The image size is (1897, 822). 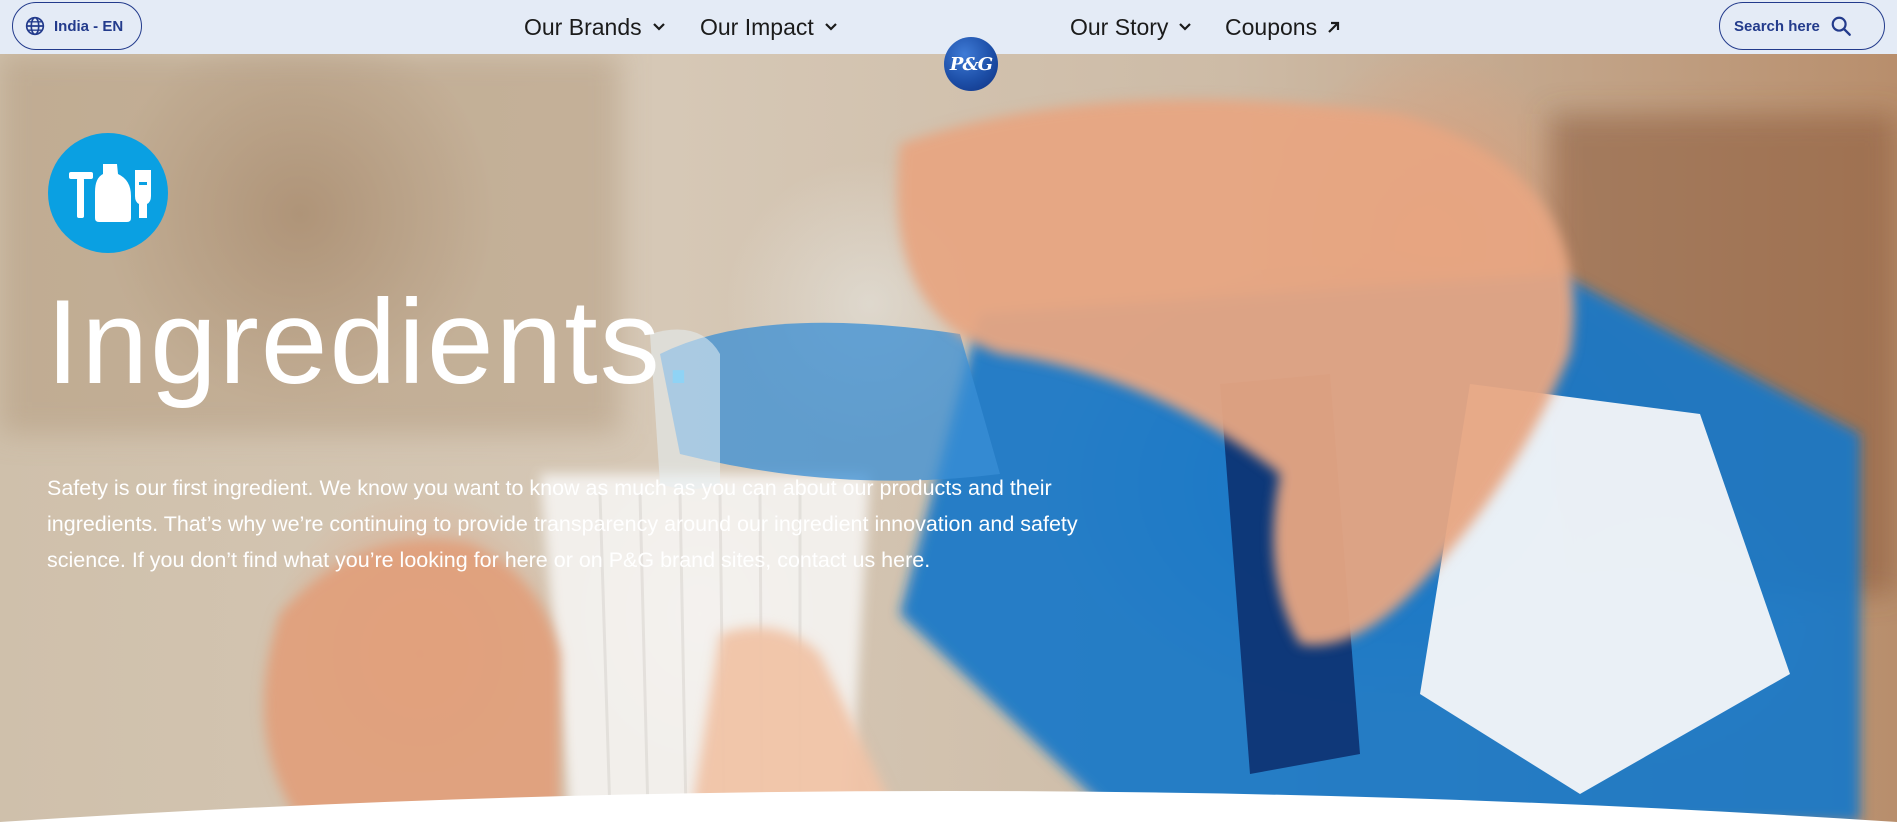 I want to click on locale-selector-button: India - EN, so click(x=77, y=26).